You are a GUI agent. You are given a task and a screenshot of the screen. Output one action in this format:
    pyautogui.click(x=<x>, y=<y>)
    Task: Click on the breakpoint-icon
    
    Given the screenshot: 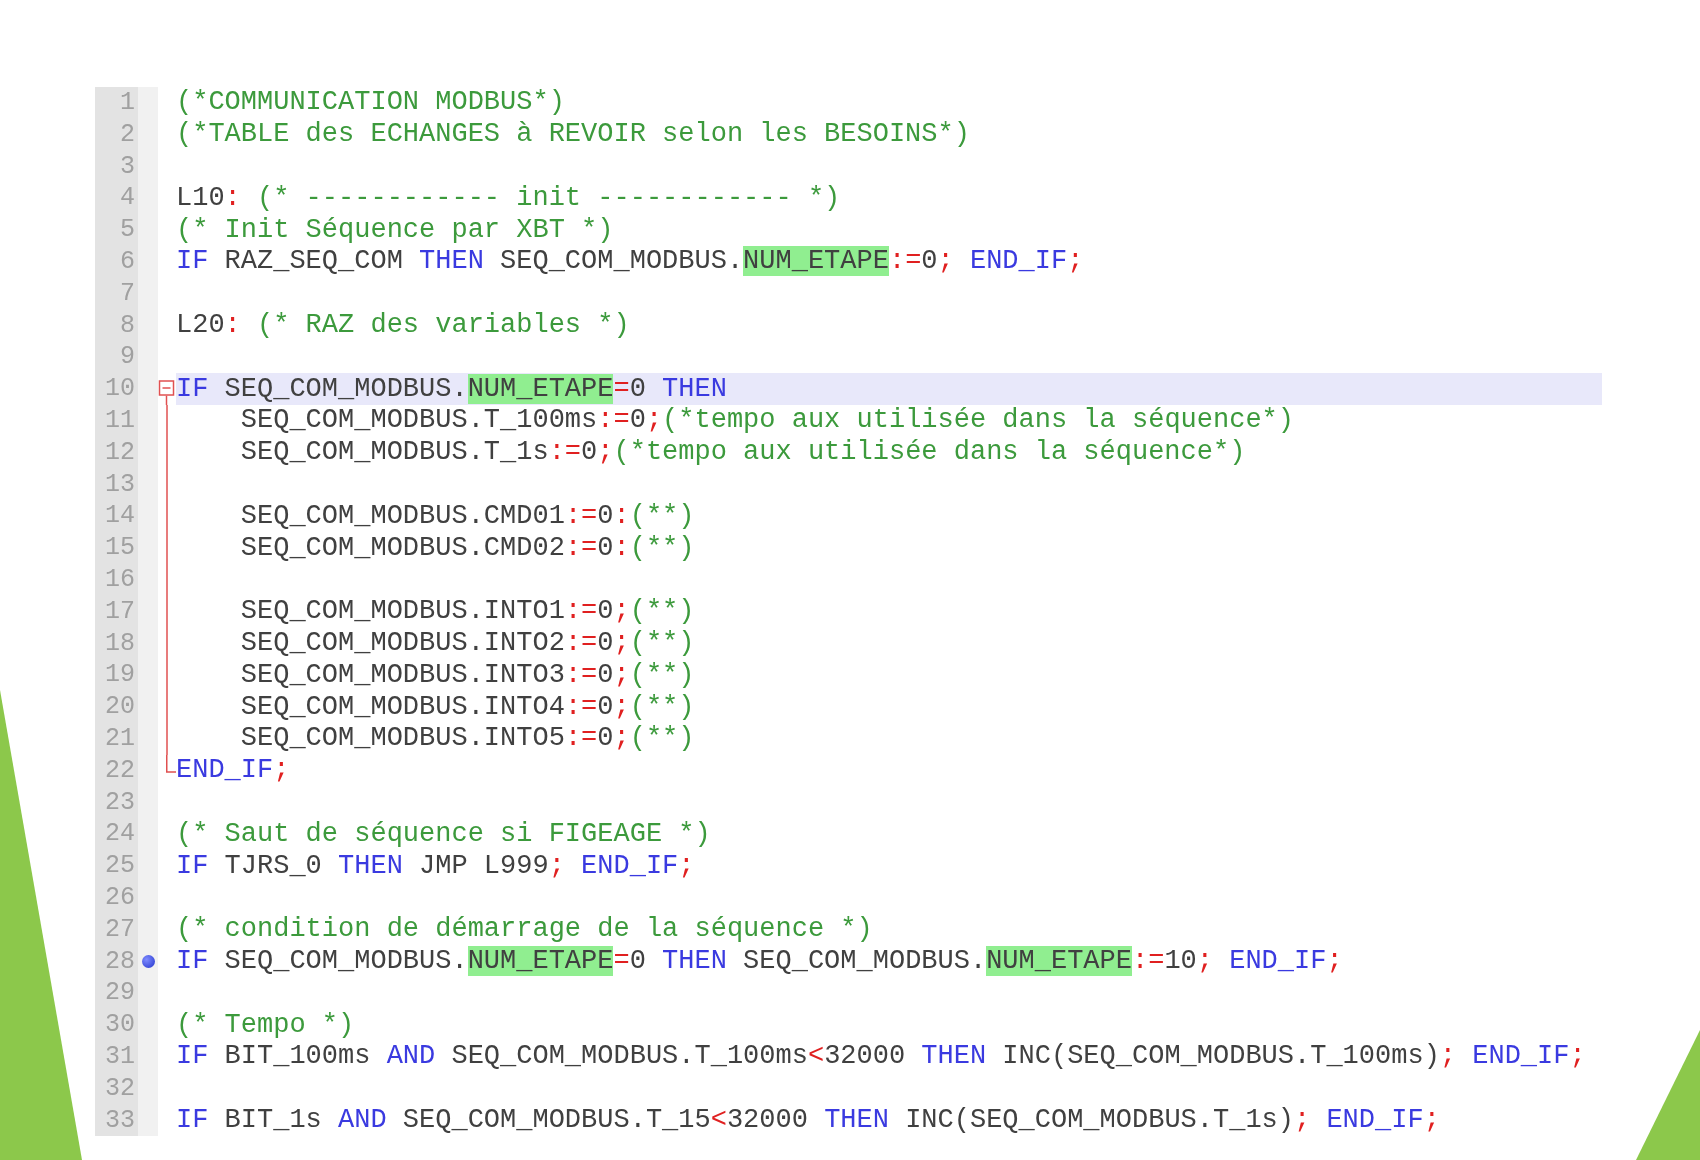 What is the action you would take?
    pyautogui.click(x=148, y=961)
    